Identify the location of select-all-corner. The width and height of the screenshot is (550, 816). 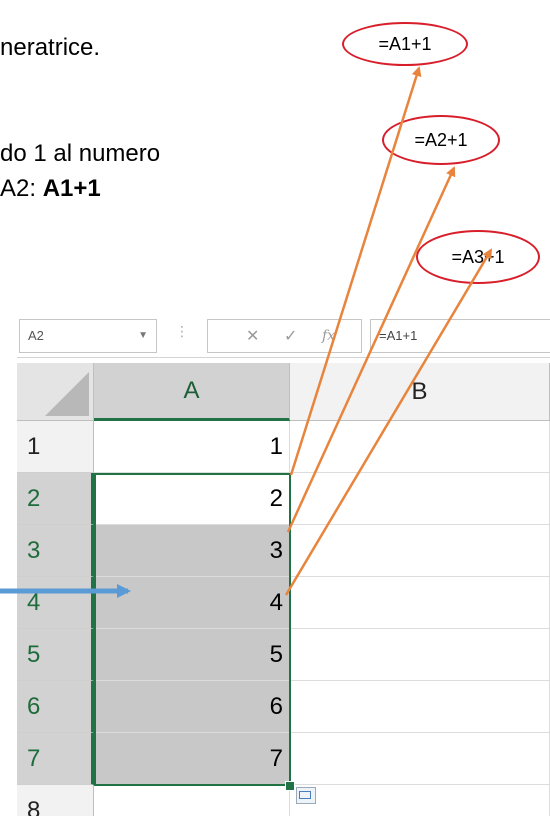
(55, 392).